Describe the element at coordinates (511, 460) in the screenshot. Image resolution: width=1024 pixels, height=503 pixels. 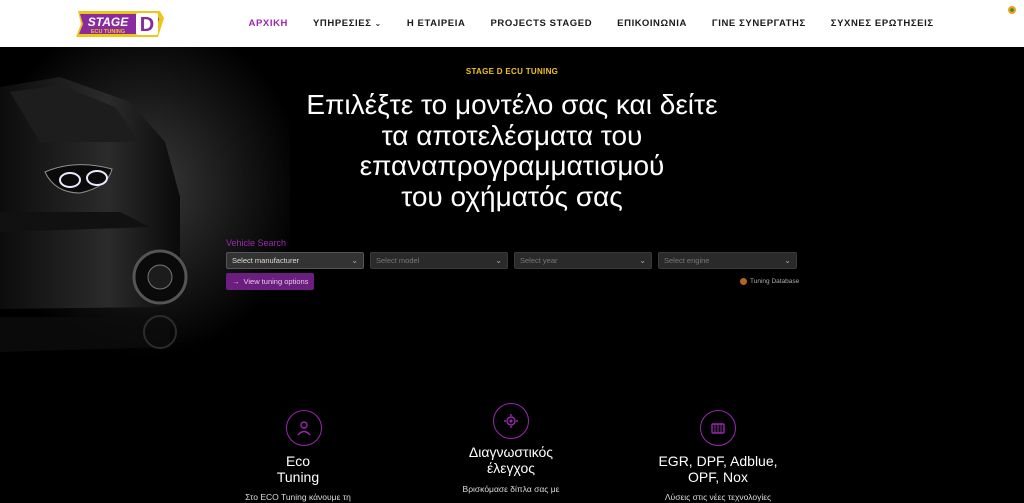
I see `feature-title-diagnostic: Διαγνωστικός έλεγχος` at that location.